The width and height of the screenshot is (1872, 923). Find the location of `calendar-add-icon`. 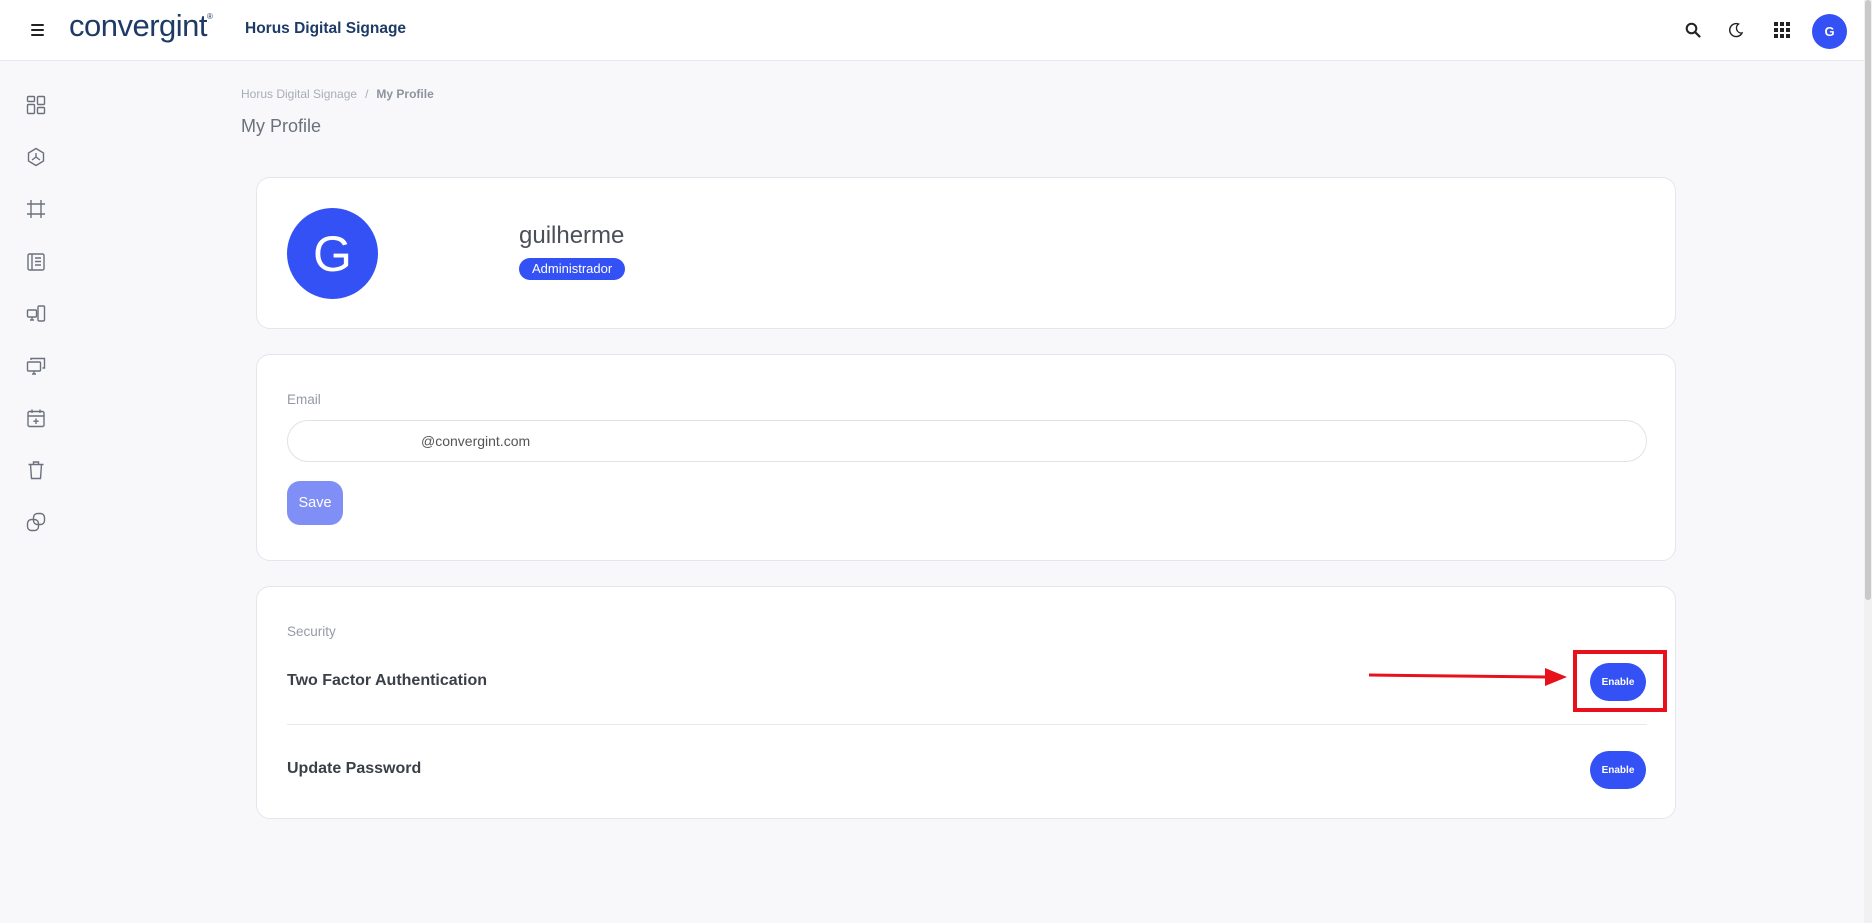

calendar-add-icon is located at coordinates (36, 418).